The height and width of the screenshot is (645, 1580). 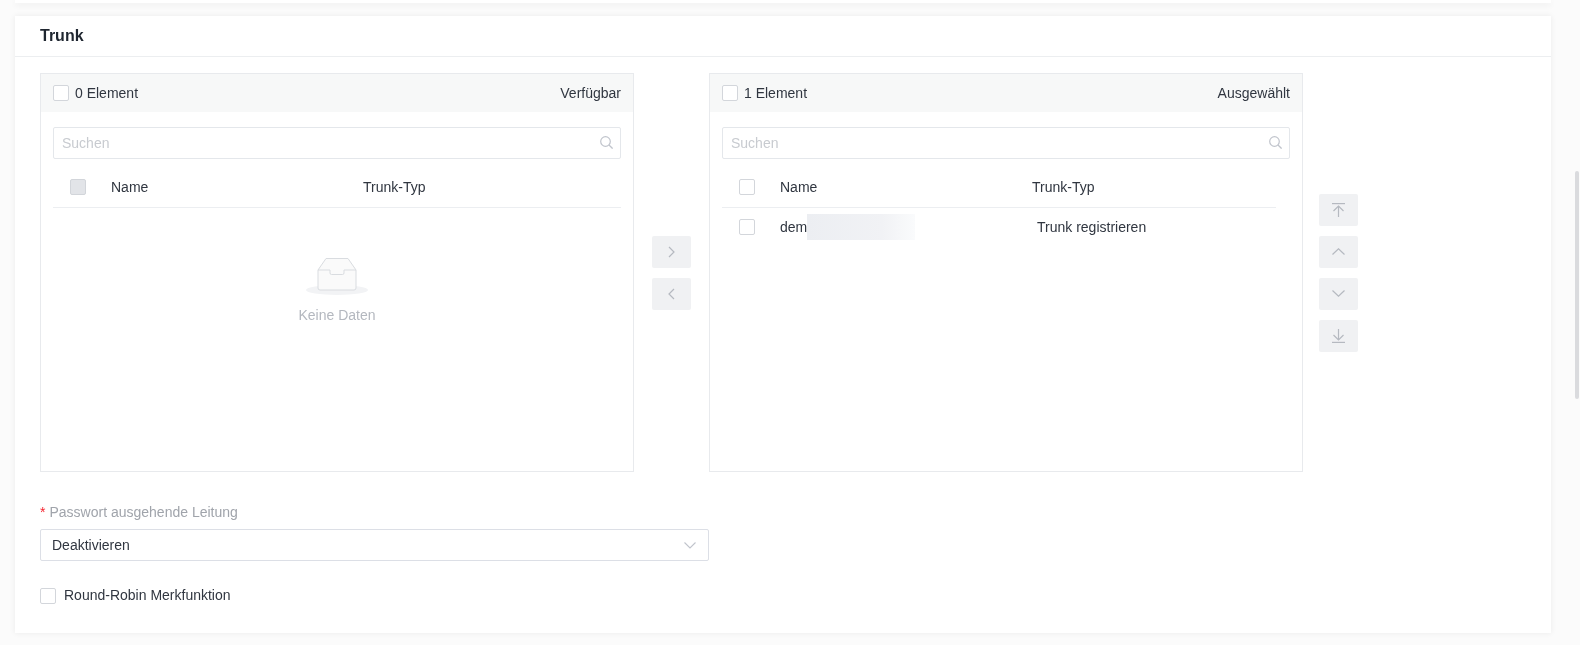 I want to click on chevron-right-icon, so click(x=671, y=251).